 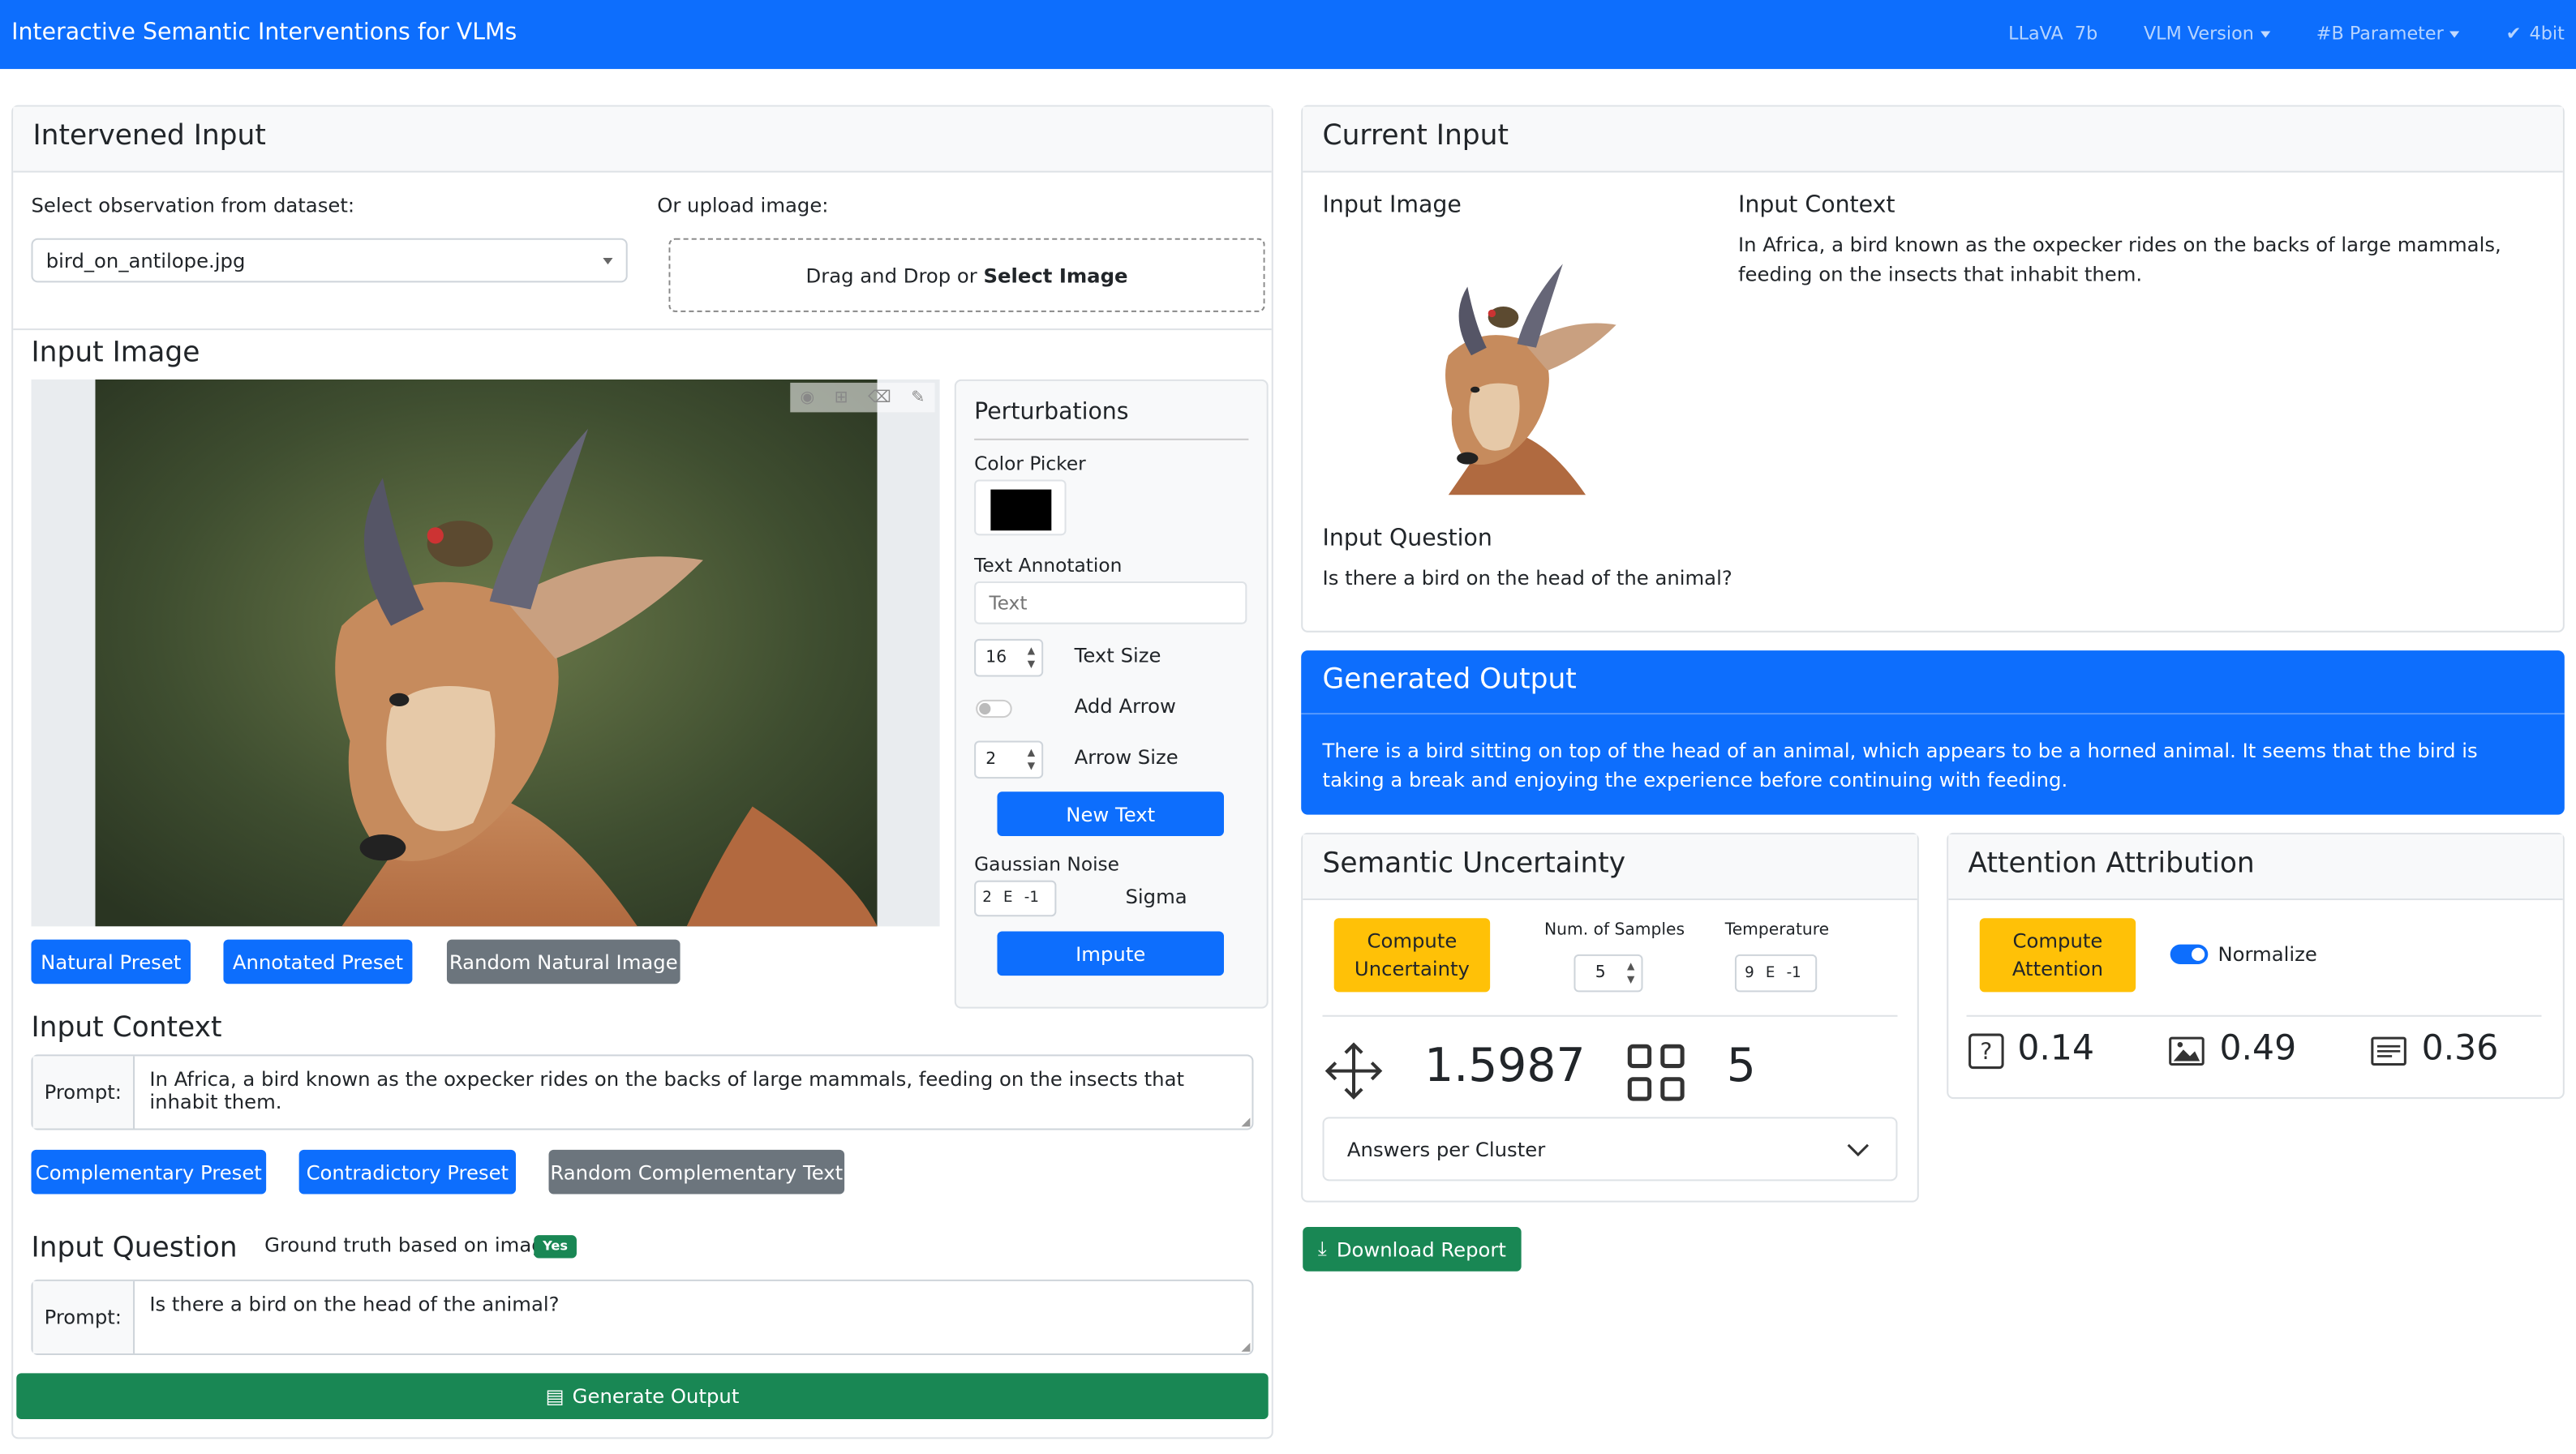 I want to click on arrows-move-icon, so click(x=1353, y=1071).